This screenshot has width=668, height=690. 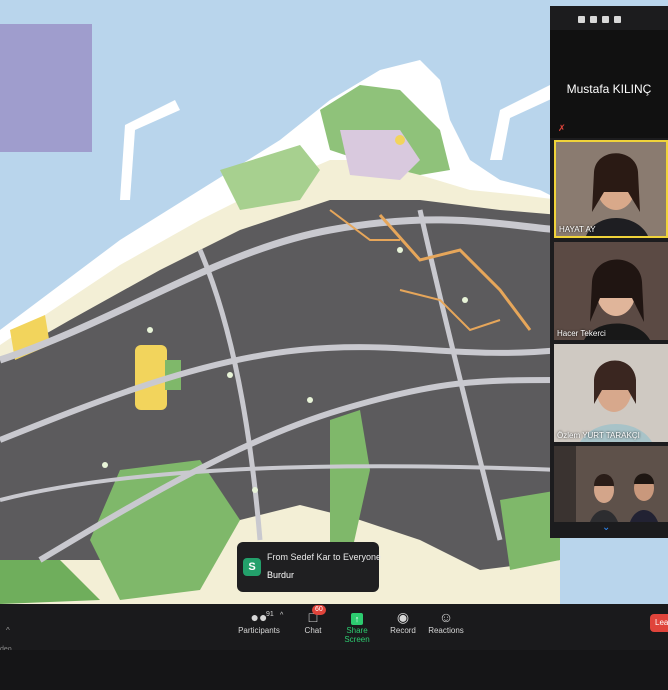 What do you see at coordinates (281, 615) in the screenshot?
I see `caret-up-icon: ^` at bounding box center [281, 615].